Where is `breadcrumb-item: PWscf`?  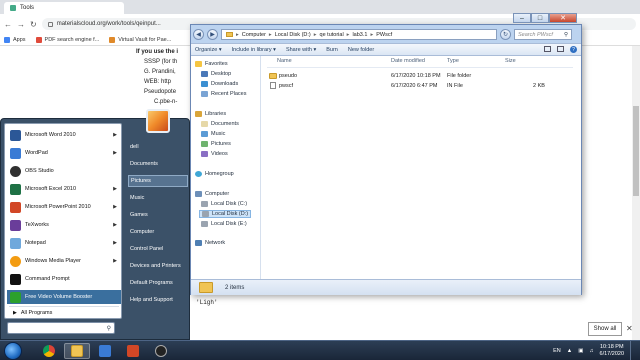
breadcrumb-item: PWscf is located at coordinates (384, 35).